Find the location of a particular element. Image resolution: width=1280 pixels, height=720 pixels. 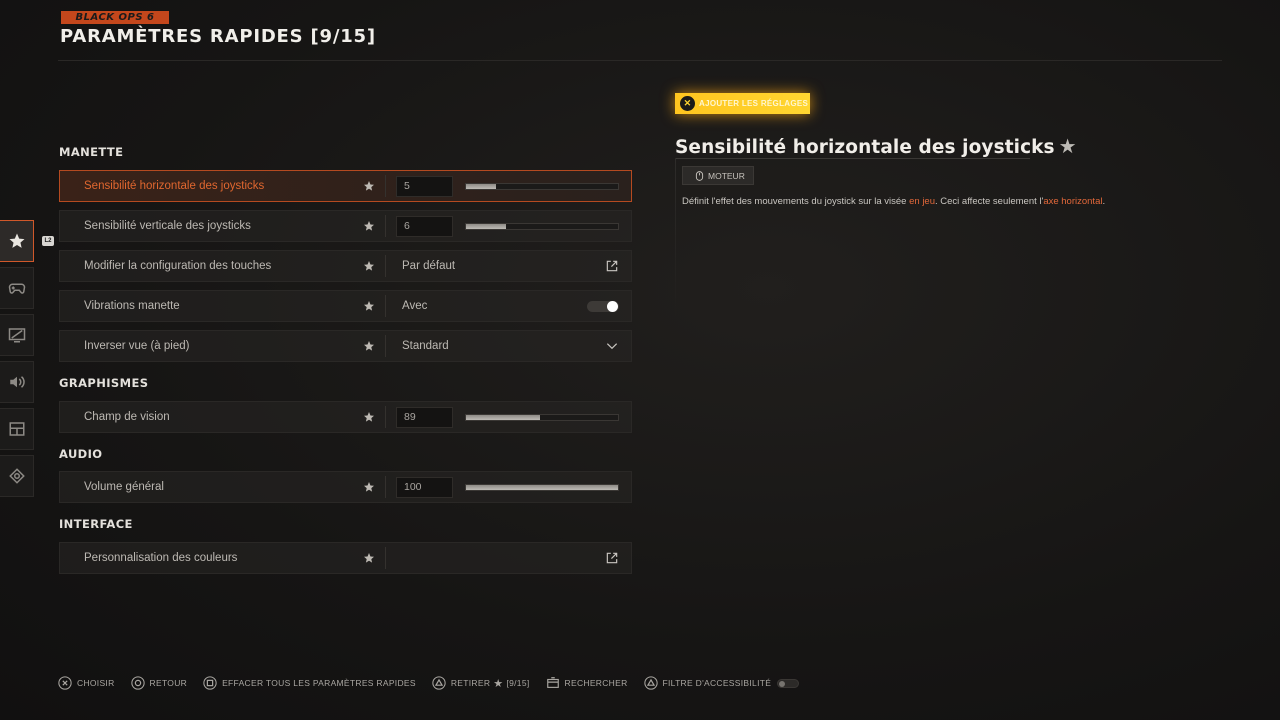

vibration-toggle is located at coordinates (603, 306).